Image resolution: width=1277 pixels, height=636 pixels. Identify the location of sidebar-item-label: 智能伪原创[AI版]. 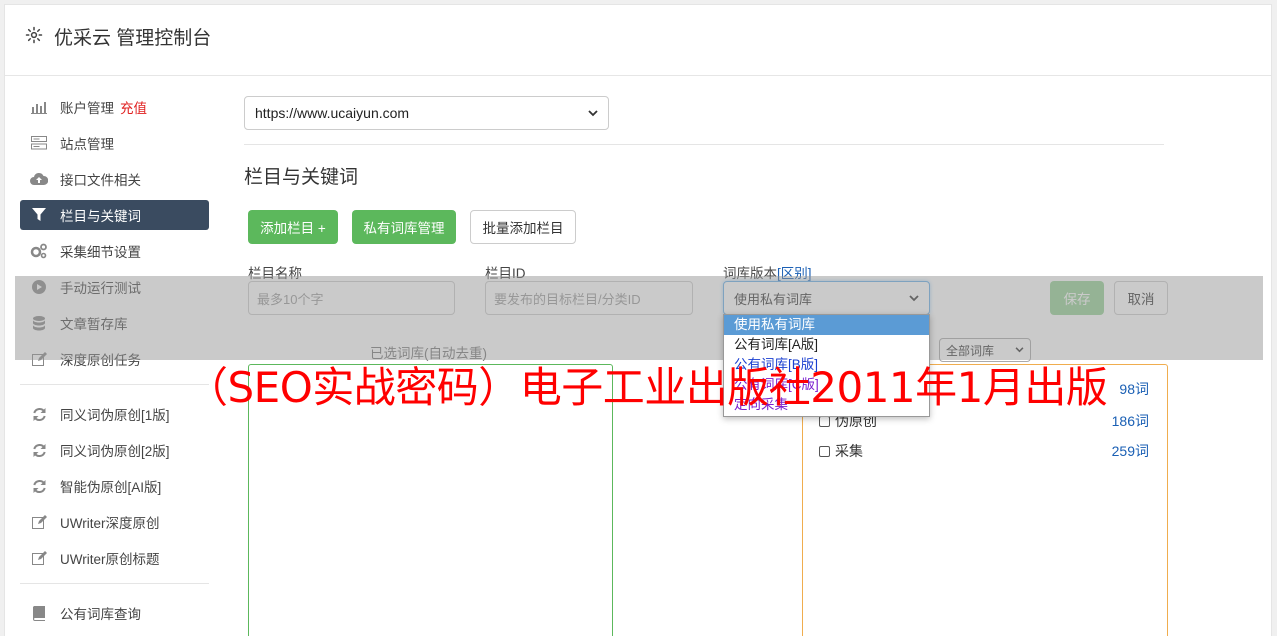
(111, 487).